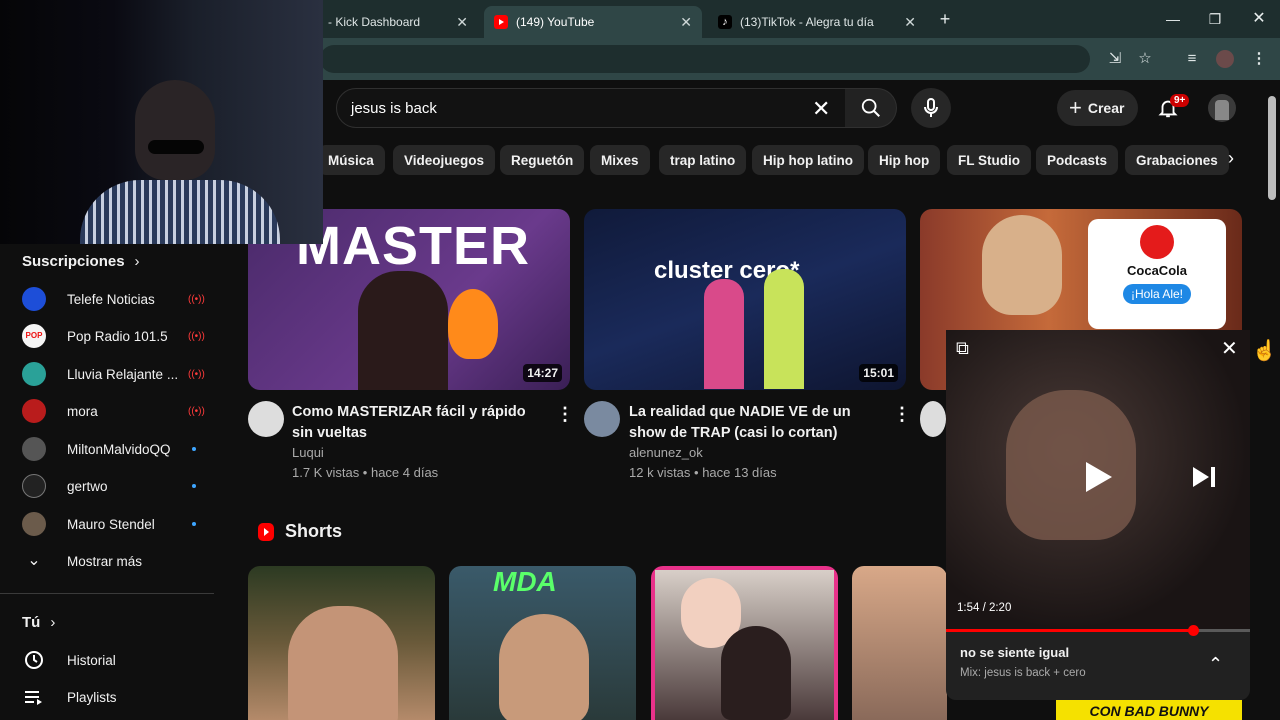 This screenshot has height=720, width=1280. Describe the element at coordinates (113, 374) in the screenshot. I see `sidebar-item-lluvia-relajante: Lluvia Relajante ... ((•))` at that location.